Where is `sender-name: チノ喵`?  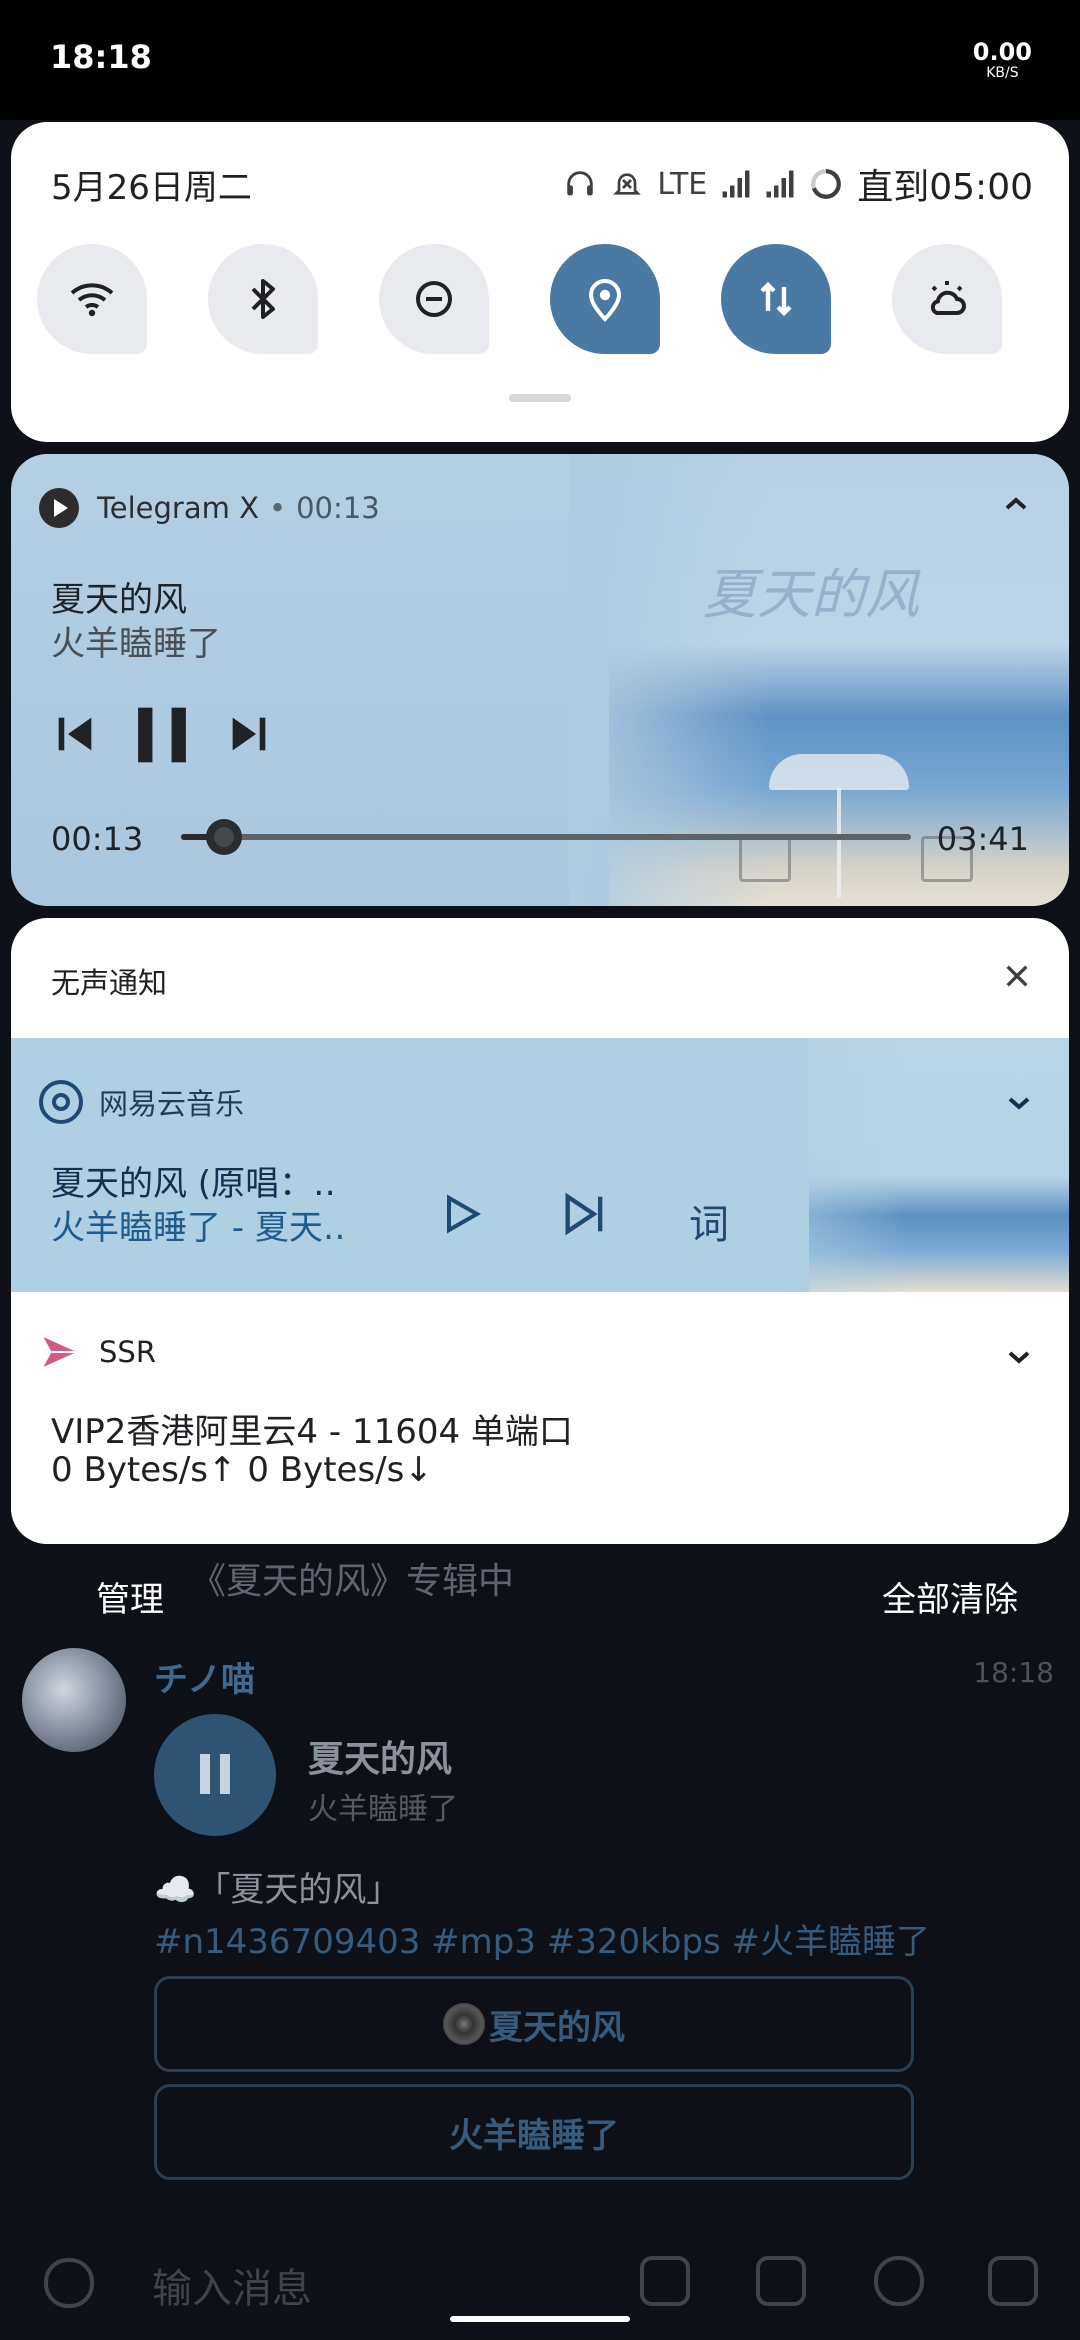 sender-name: チノ喵 is located at coordinates (204, 1680).